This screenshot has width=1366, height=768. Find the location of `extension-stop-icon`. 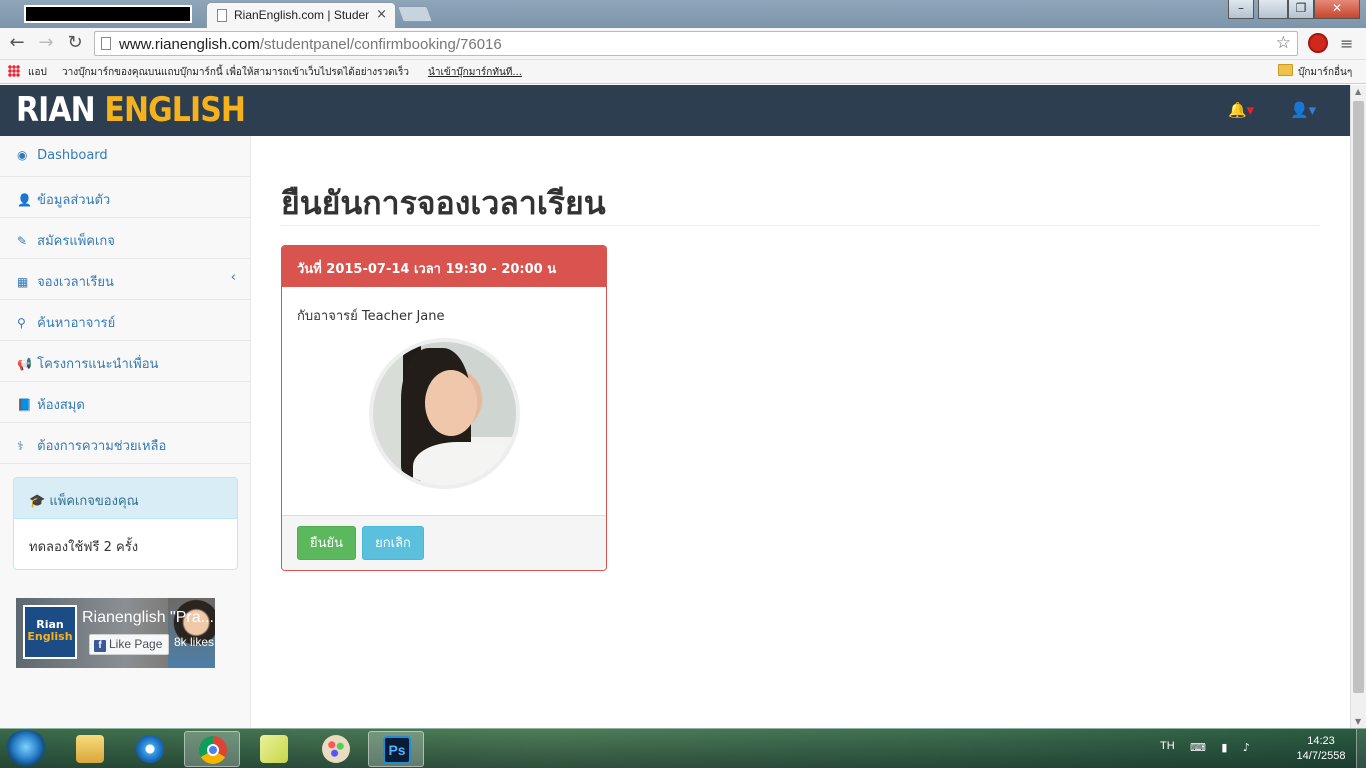

extension-stop-icon is located at coordinates (1318, 43).